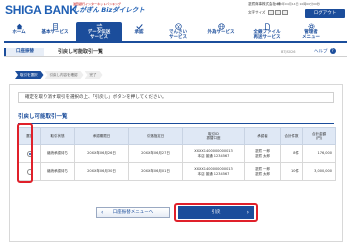  What do you see at coordinates (319, 136) in the screenshot?
I see `column-header: 合計金額 (円)` at bounding box center [319, 136].